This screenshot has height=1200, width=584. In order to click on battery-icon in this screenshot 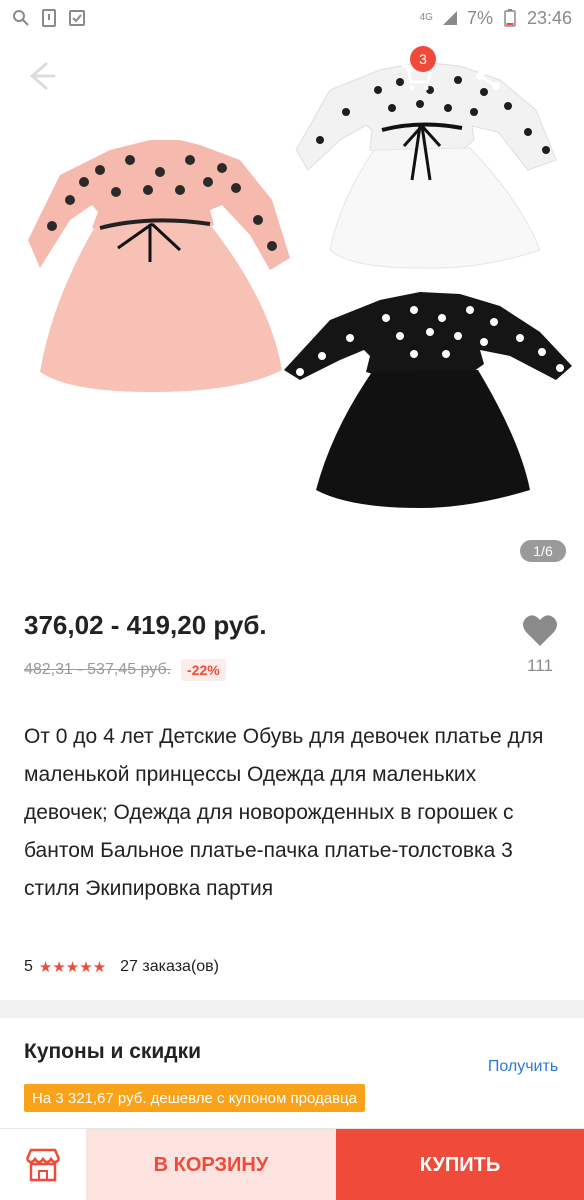, I will do `click(510, 18)`.